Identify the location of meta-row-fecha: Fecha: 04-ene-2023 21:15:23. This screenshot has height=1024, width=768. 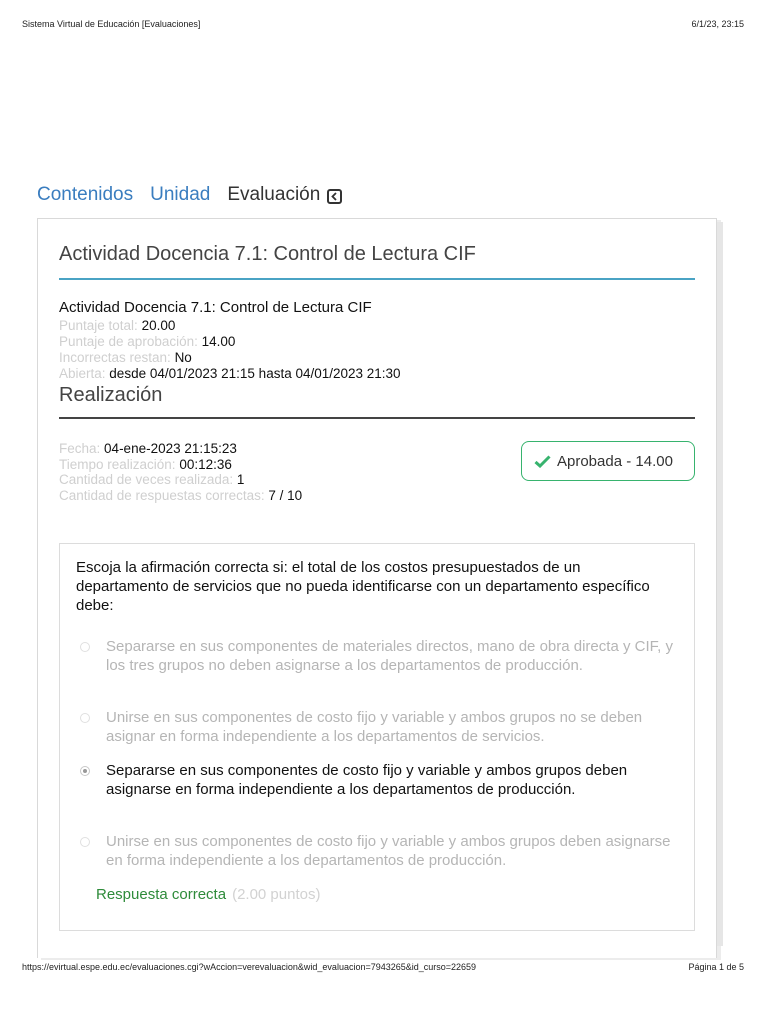
(180, 449).